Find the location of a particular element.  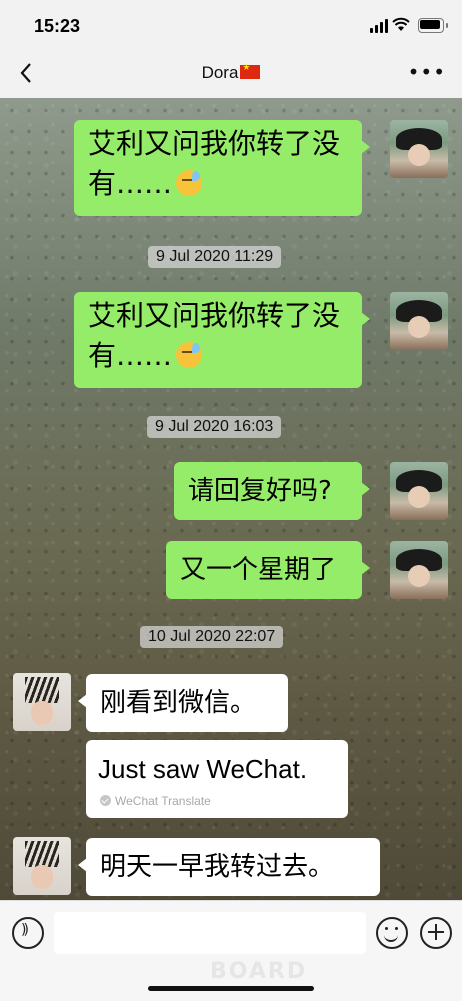

home-indicator is located at coordinates (231, 988).